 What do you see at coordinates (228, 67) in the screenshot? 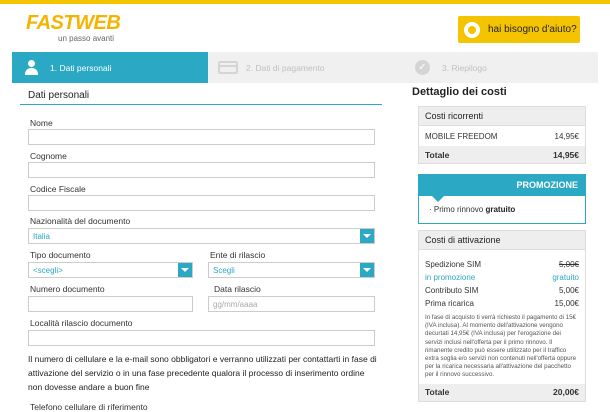
I see `credit-card-icon` at bounding box center [228, 67].